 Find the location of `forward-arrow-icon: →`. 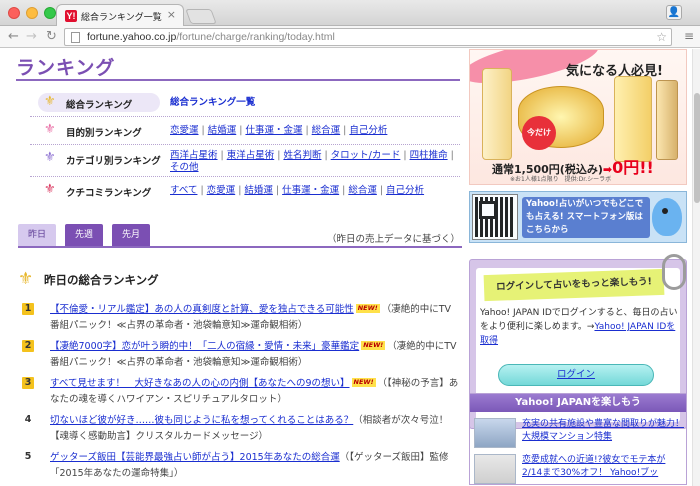

forward-arrow-icon: → is located at coordinates (31, 37).